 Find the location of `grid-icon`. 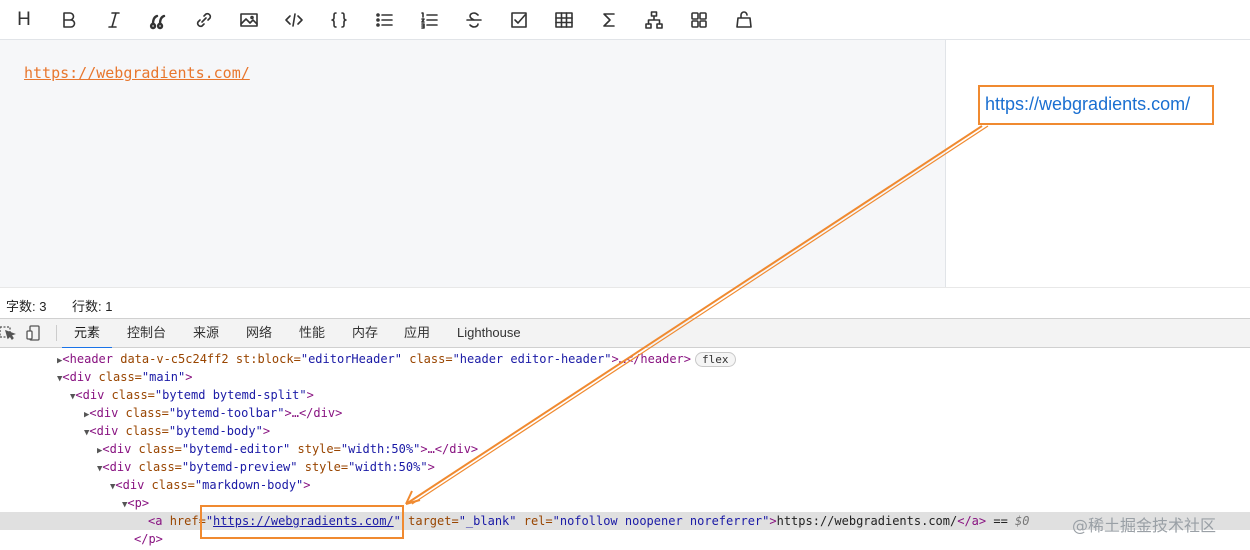

grid-icon is located at coordinates (699, 20).